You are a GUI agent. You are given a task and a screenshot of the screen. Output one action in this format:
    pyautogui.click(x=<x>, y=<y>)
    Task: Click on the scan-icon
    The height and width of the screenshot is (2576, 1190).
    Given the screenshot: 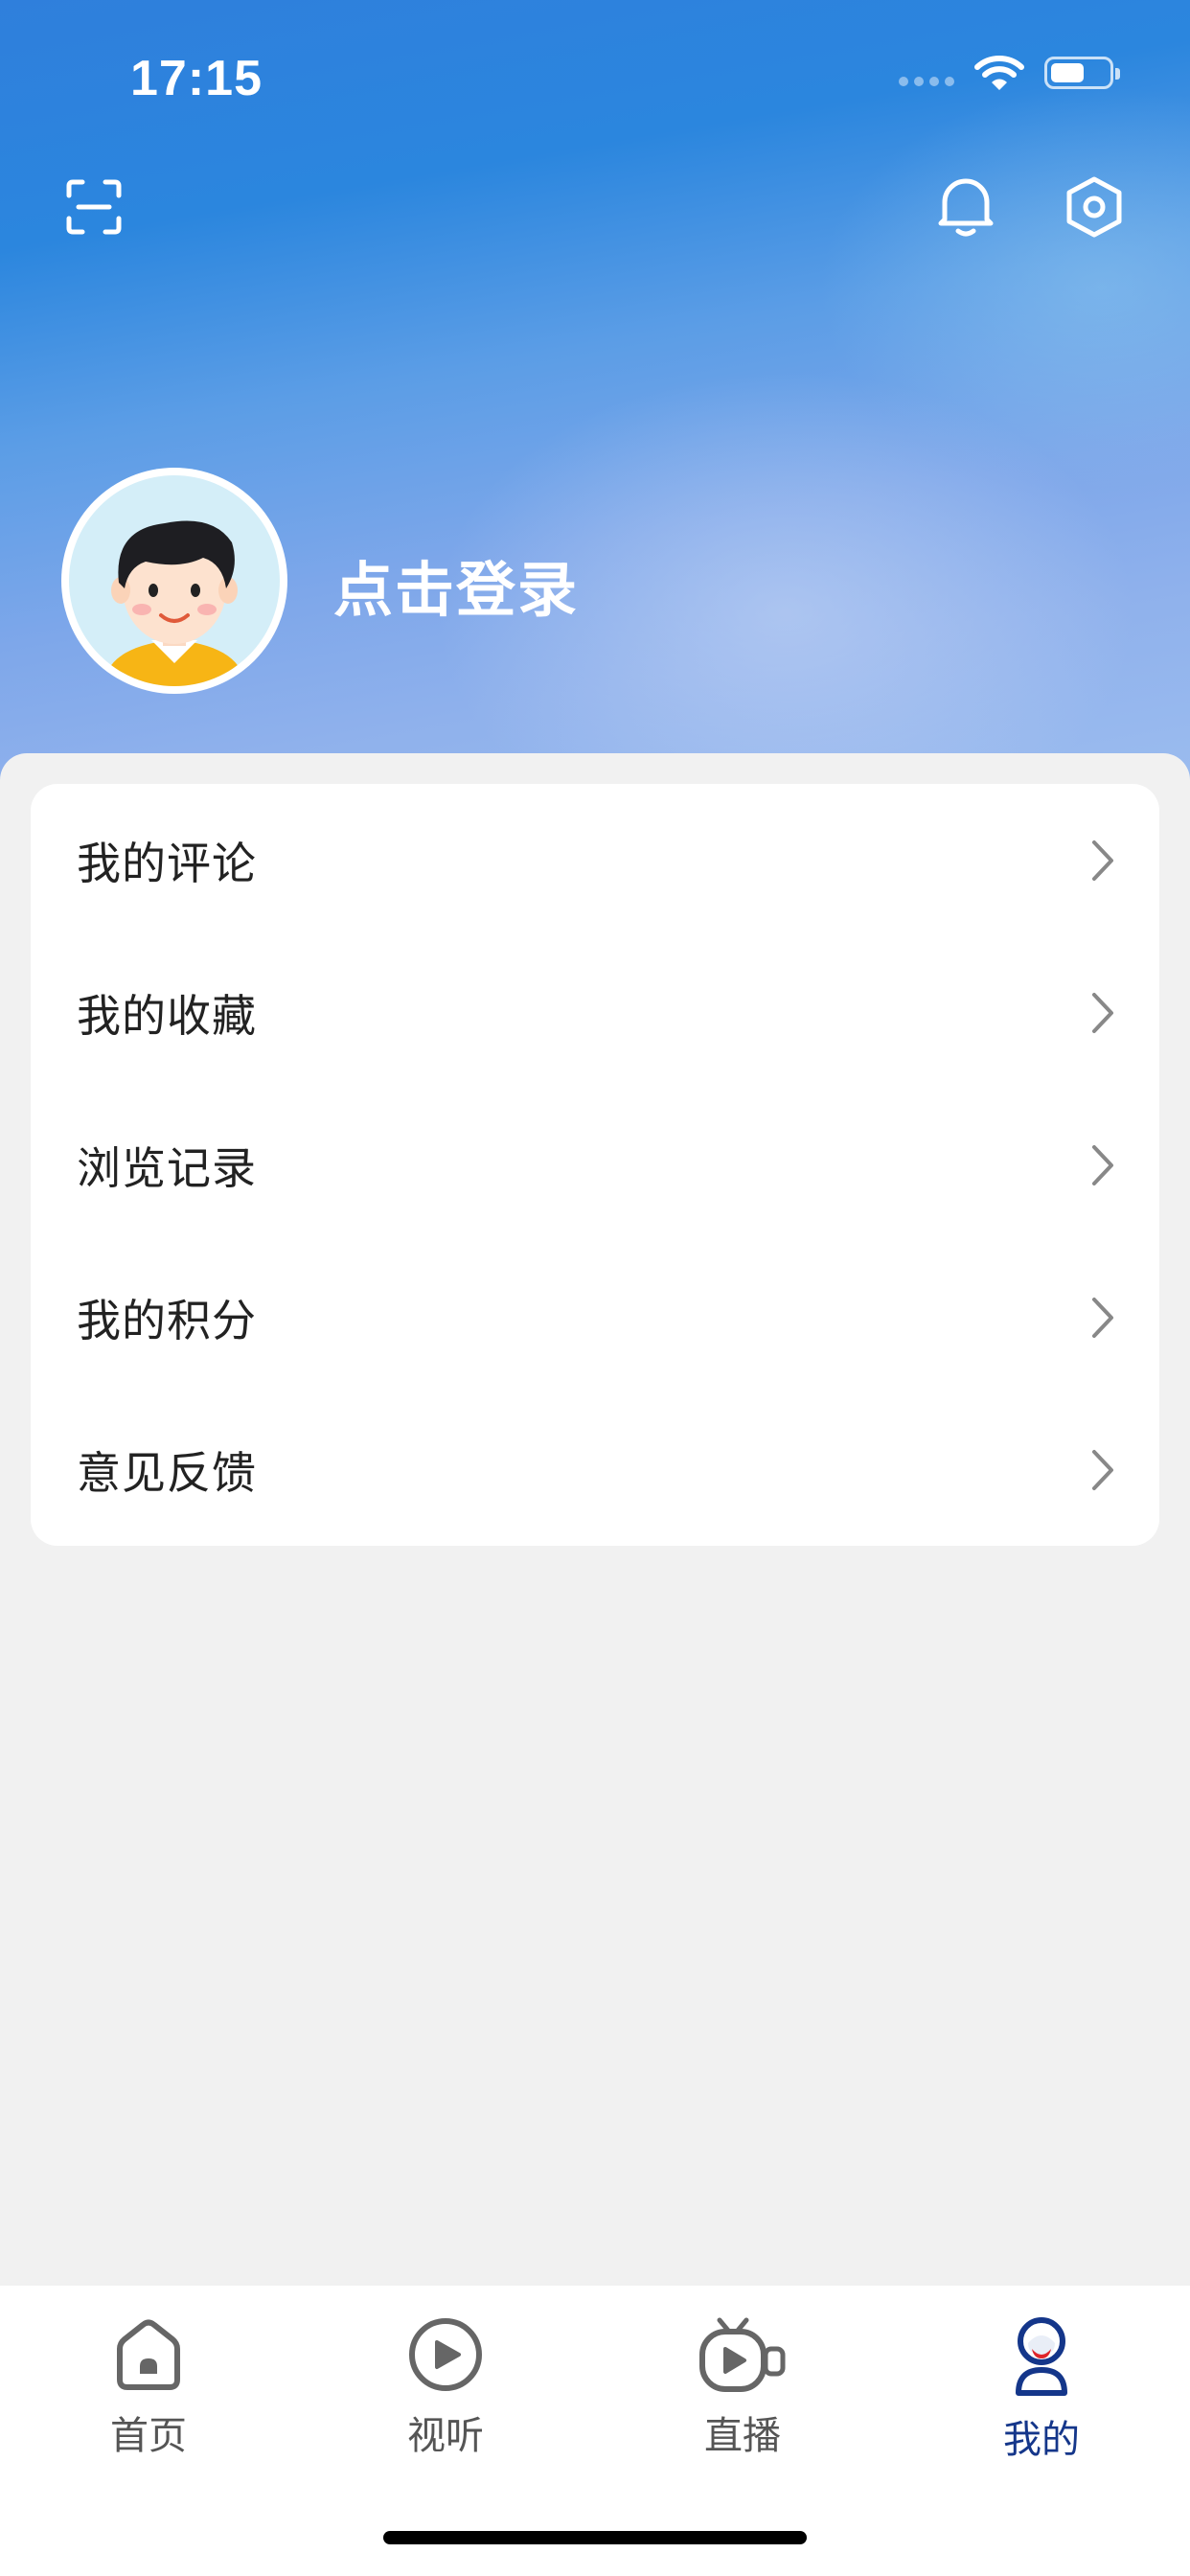 What is the action you would take?
    pyautogui.click(x=94, y=207)
    